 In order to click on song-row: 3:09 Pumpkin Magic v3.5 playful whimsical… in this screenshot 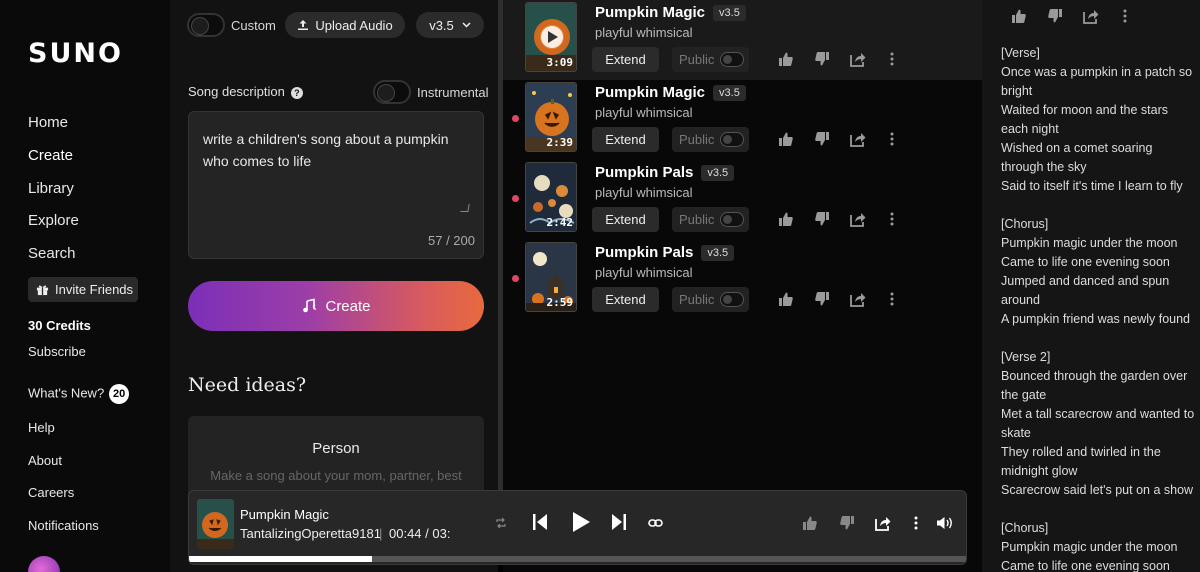, I will do `click(742, 40)`.